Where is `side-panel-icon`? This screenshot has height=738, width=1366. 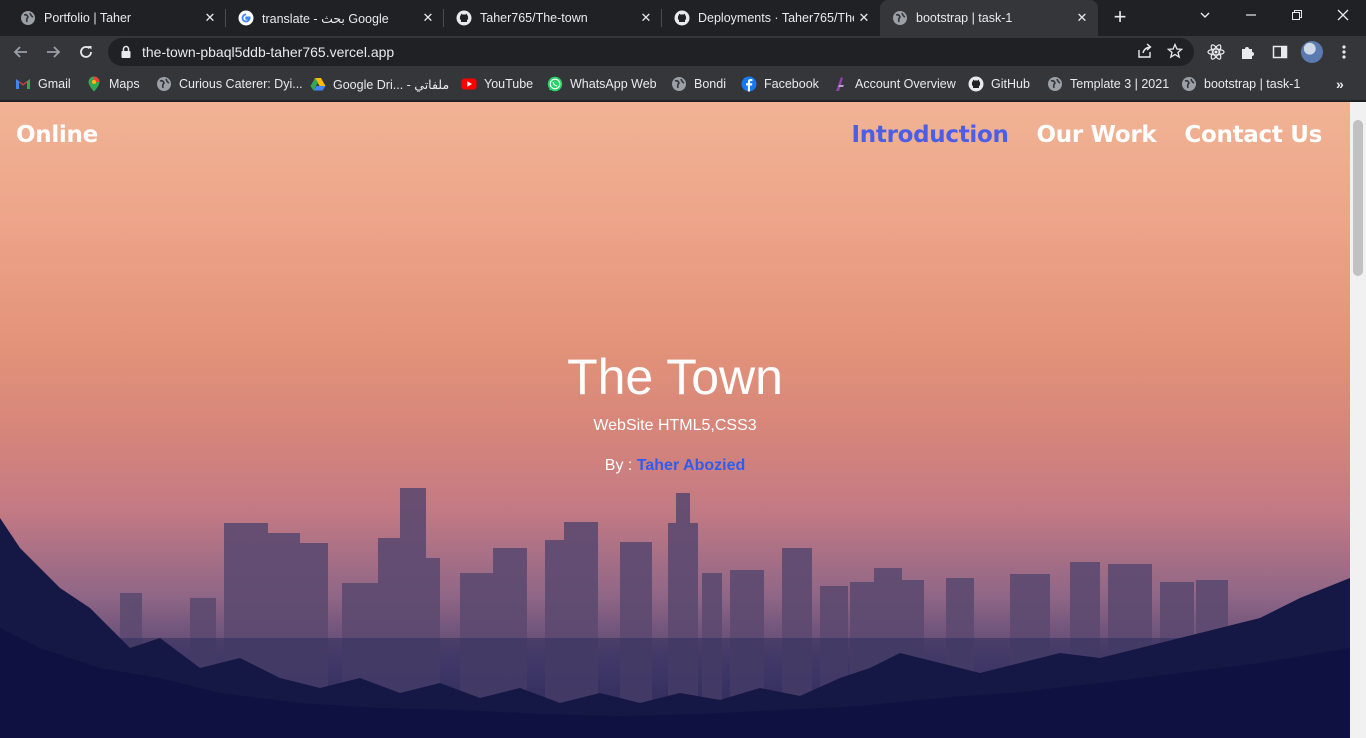
side-panel-icon is located at coordinates (1280, 52).